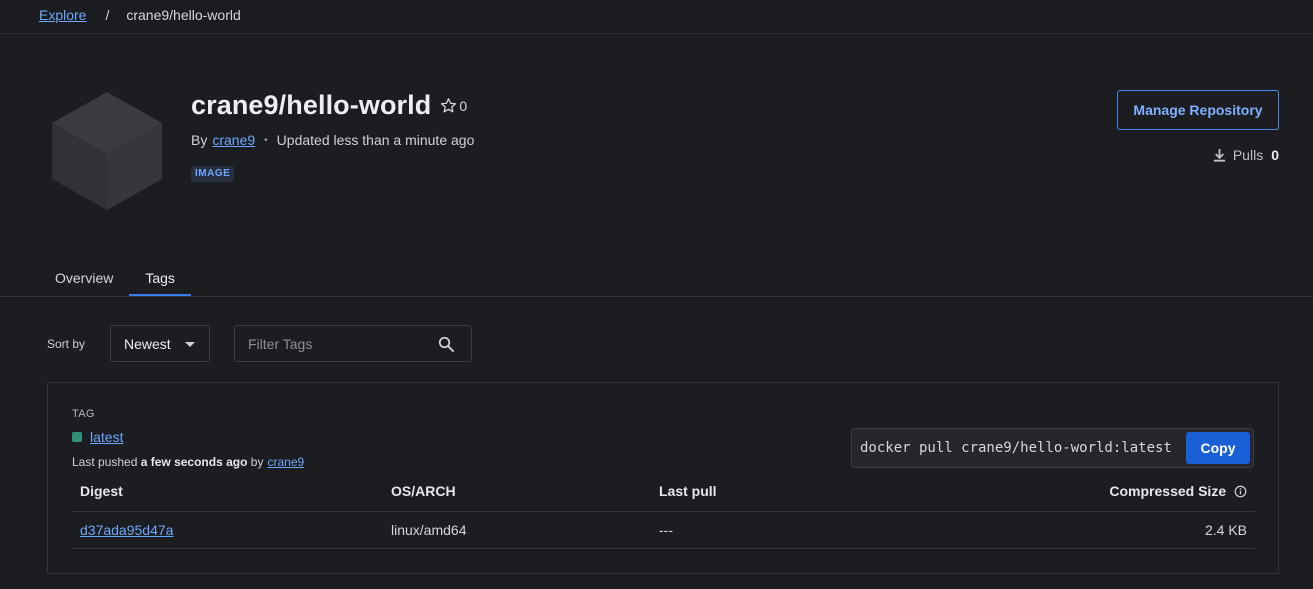  What do you see at coordinates (517, 492) in the screenshot?
I see `column-os-arch: OS/ARCH` at bounding box center [517, 492].